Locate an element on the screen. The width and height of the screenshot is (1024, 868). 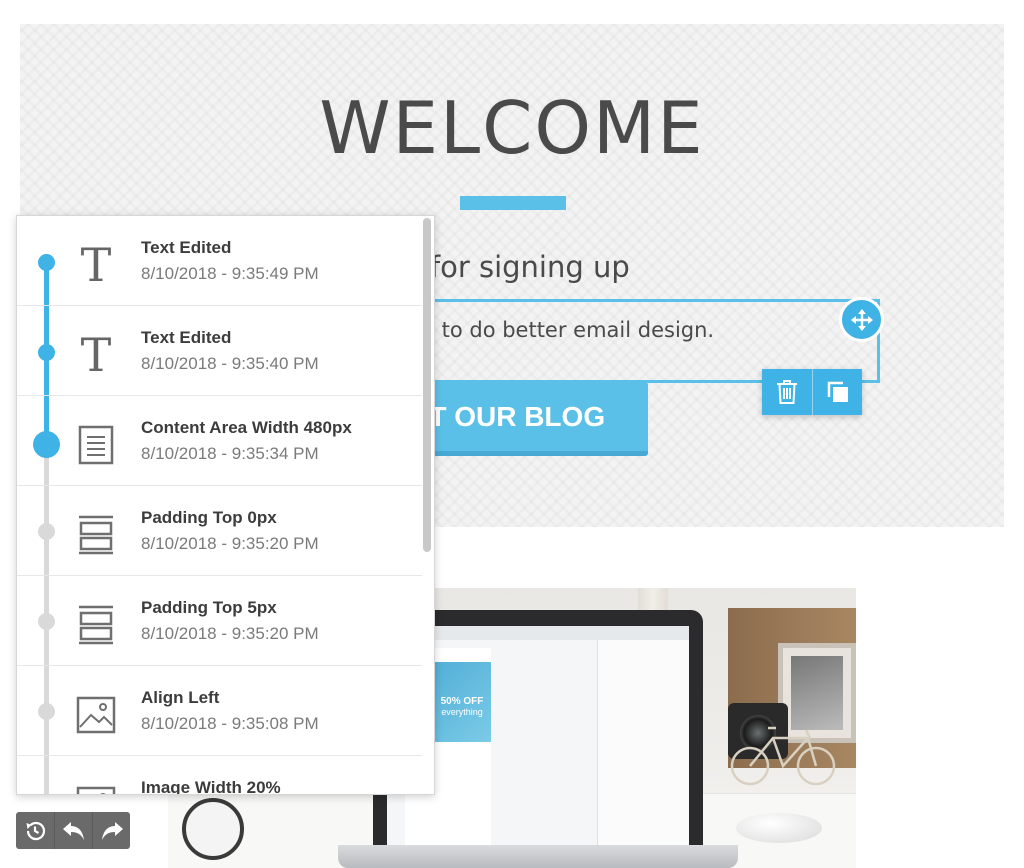
clock is located at coordinates (213, 829).